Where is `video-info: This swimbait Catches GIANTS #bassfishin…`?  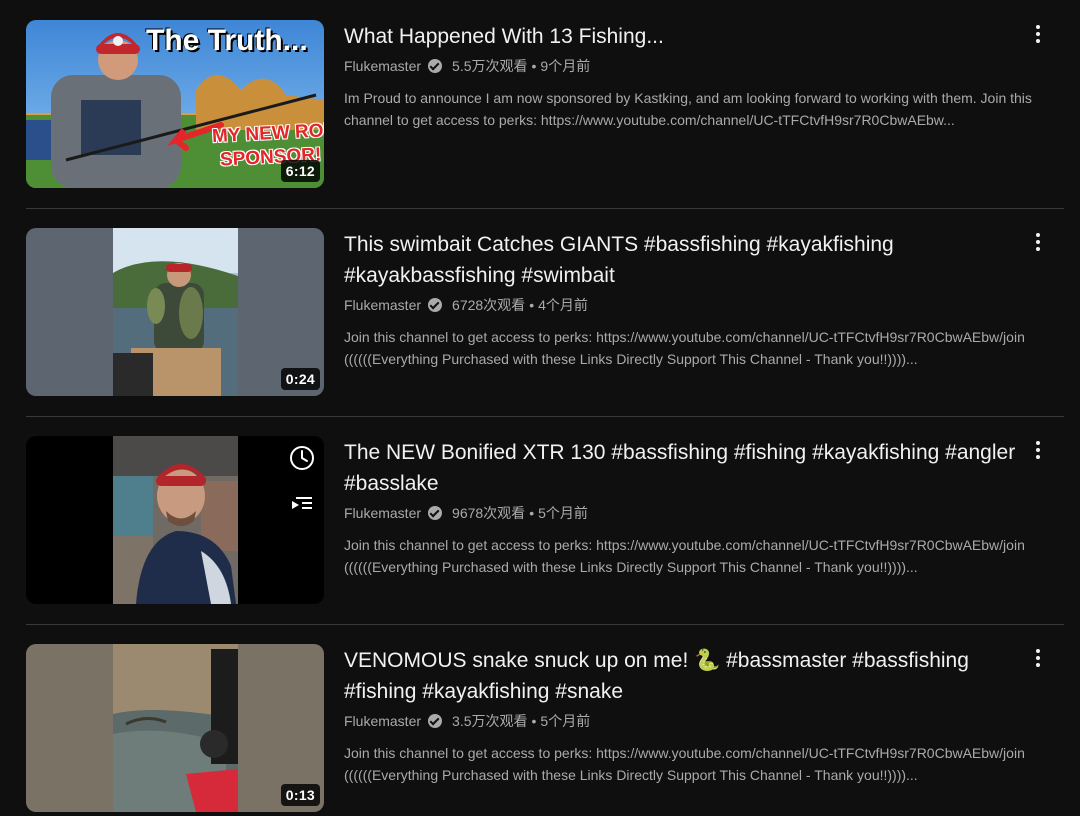
video-info: This swimbait Catches GIANTS #bassfishin… is located at coordinates (704, 312).